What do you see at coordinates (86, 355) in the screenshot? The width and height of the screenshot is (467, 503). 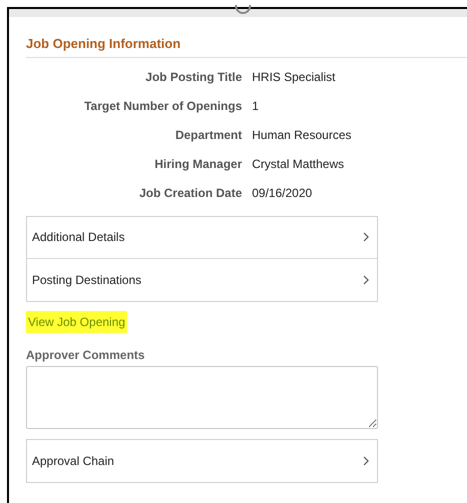 I see `comments-label: Approver Comments` at bounding box center [86, 355].